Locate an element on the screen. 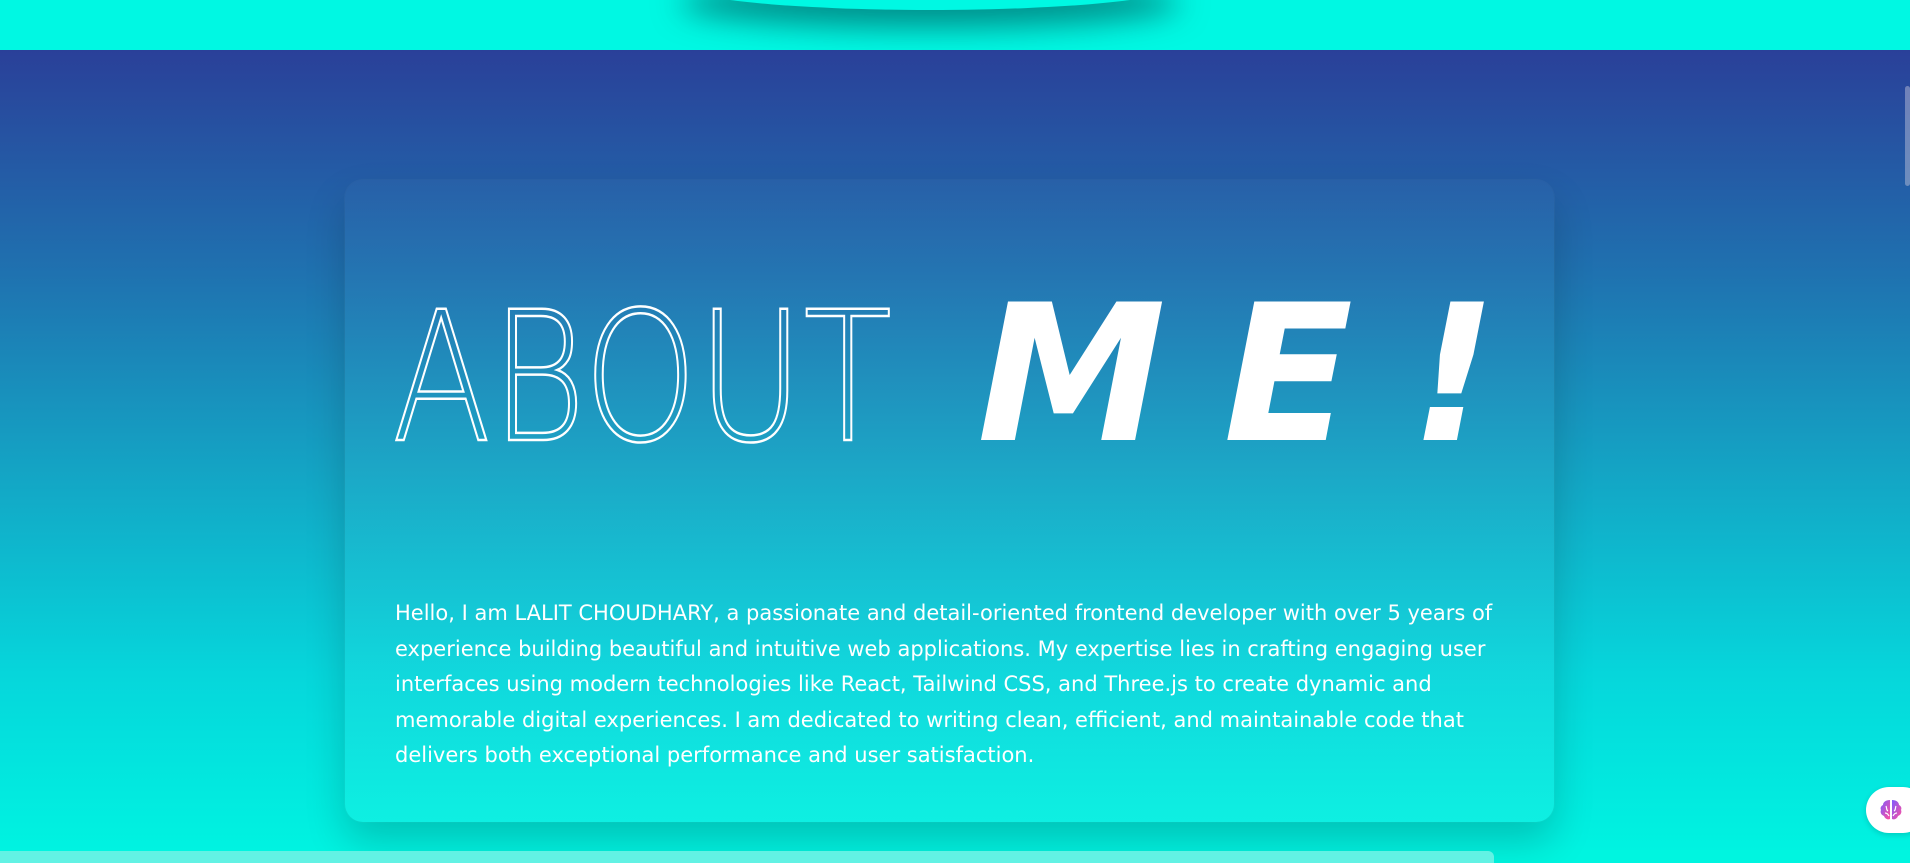  assistant-widget-button is located at coordinates (1888, 810).